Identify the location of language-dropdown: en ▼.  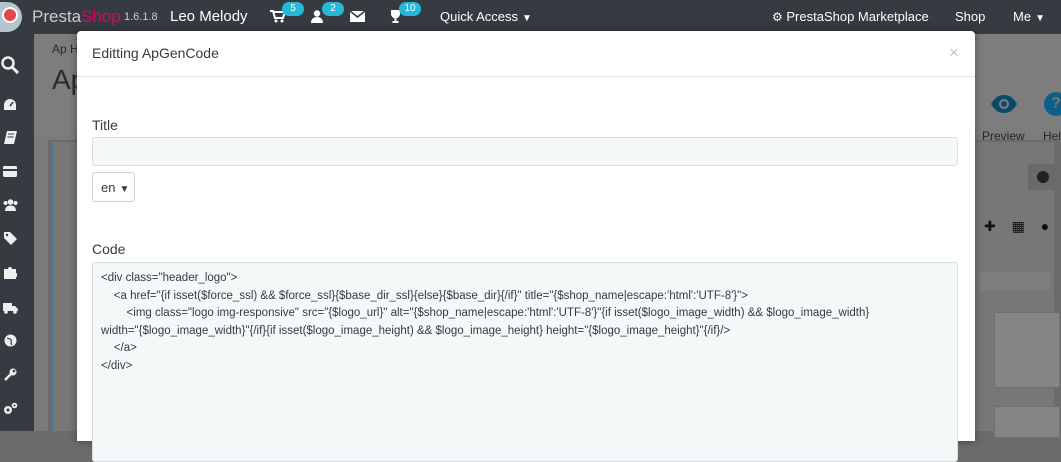
(113, 187).